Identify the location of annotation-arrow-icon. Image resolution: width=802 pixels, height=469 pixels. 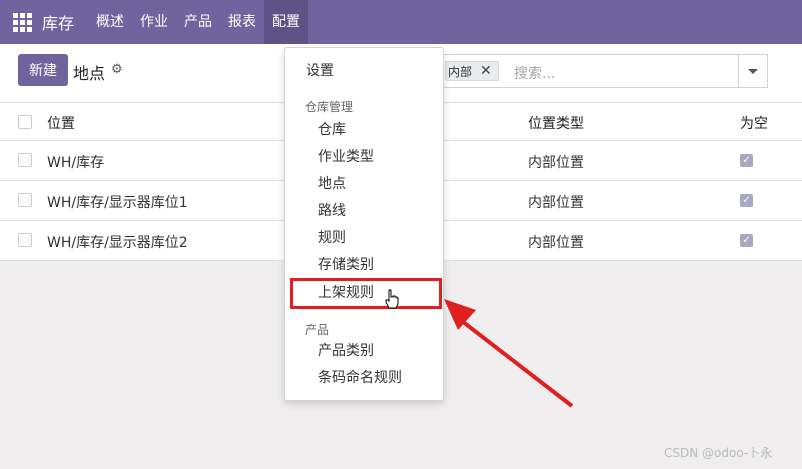
(509, 353).